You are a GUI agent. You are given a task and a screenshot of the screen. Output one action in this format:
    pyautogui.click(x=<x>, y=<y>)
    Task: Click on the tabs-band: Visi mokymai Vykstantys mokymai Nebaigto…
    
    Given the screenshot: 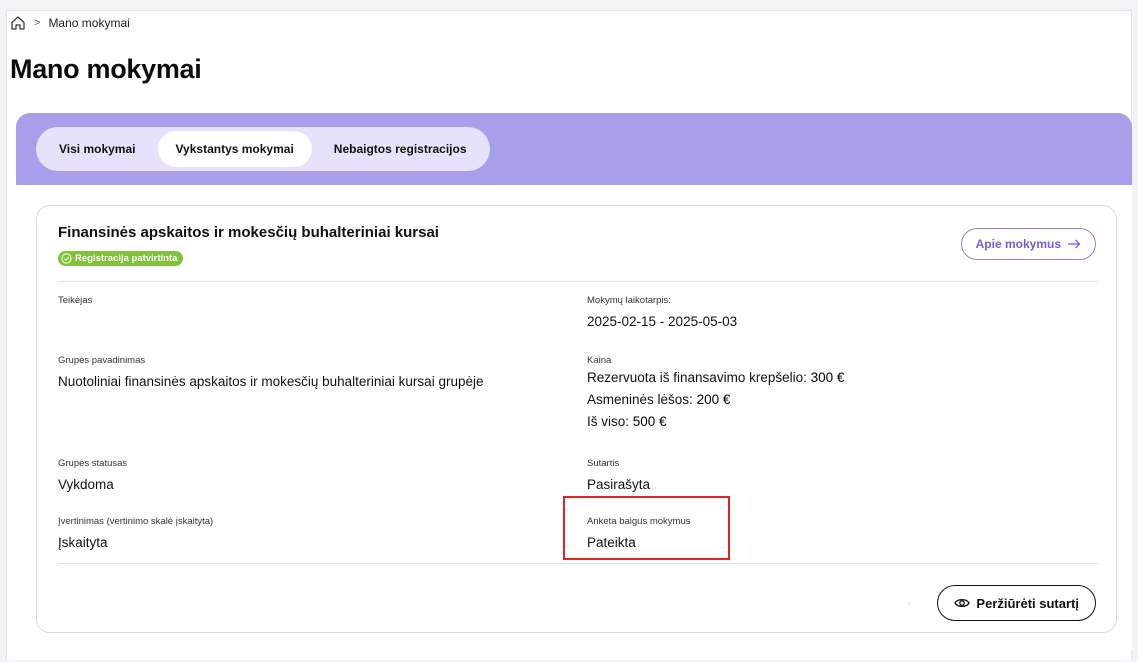 What is the action you would take?
    pyautogui.click(x=574, y=149)
    